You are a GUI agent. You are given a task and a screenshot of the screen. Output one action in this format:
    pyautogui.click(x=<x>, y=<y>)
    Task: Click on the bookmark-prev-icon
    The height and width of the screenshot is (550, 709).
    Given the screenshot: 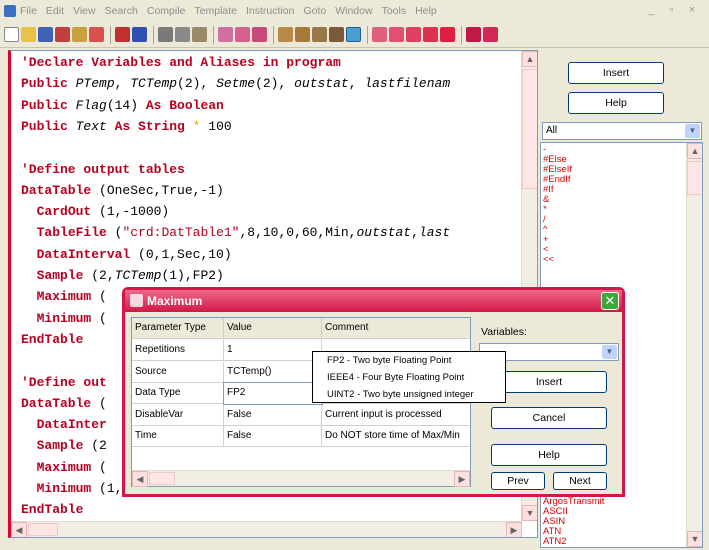 What is the action you would take?
    pyautogui.click(x=413, y=34)
    